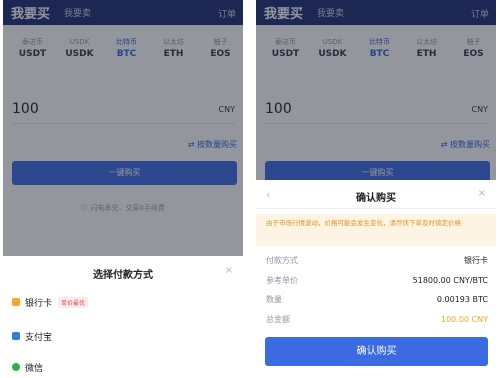 Image resolution: width=500 pixels, height=378 pixels. What do you see at coordinates (16, 367) in the screenshot?
I see `wechat-icon` at bounding box center [16, 367].